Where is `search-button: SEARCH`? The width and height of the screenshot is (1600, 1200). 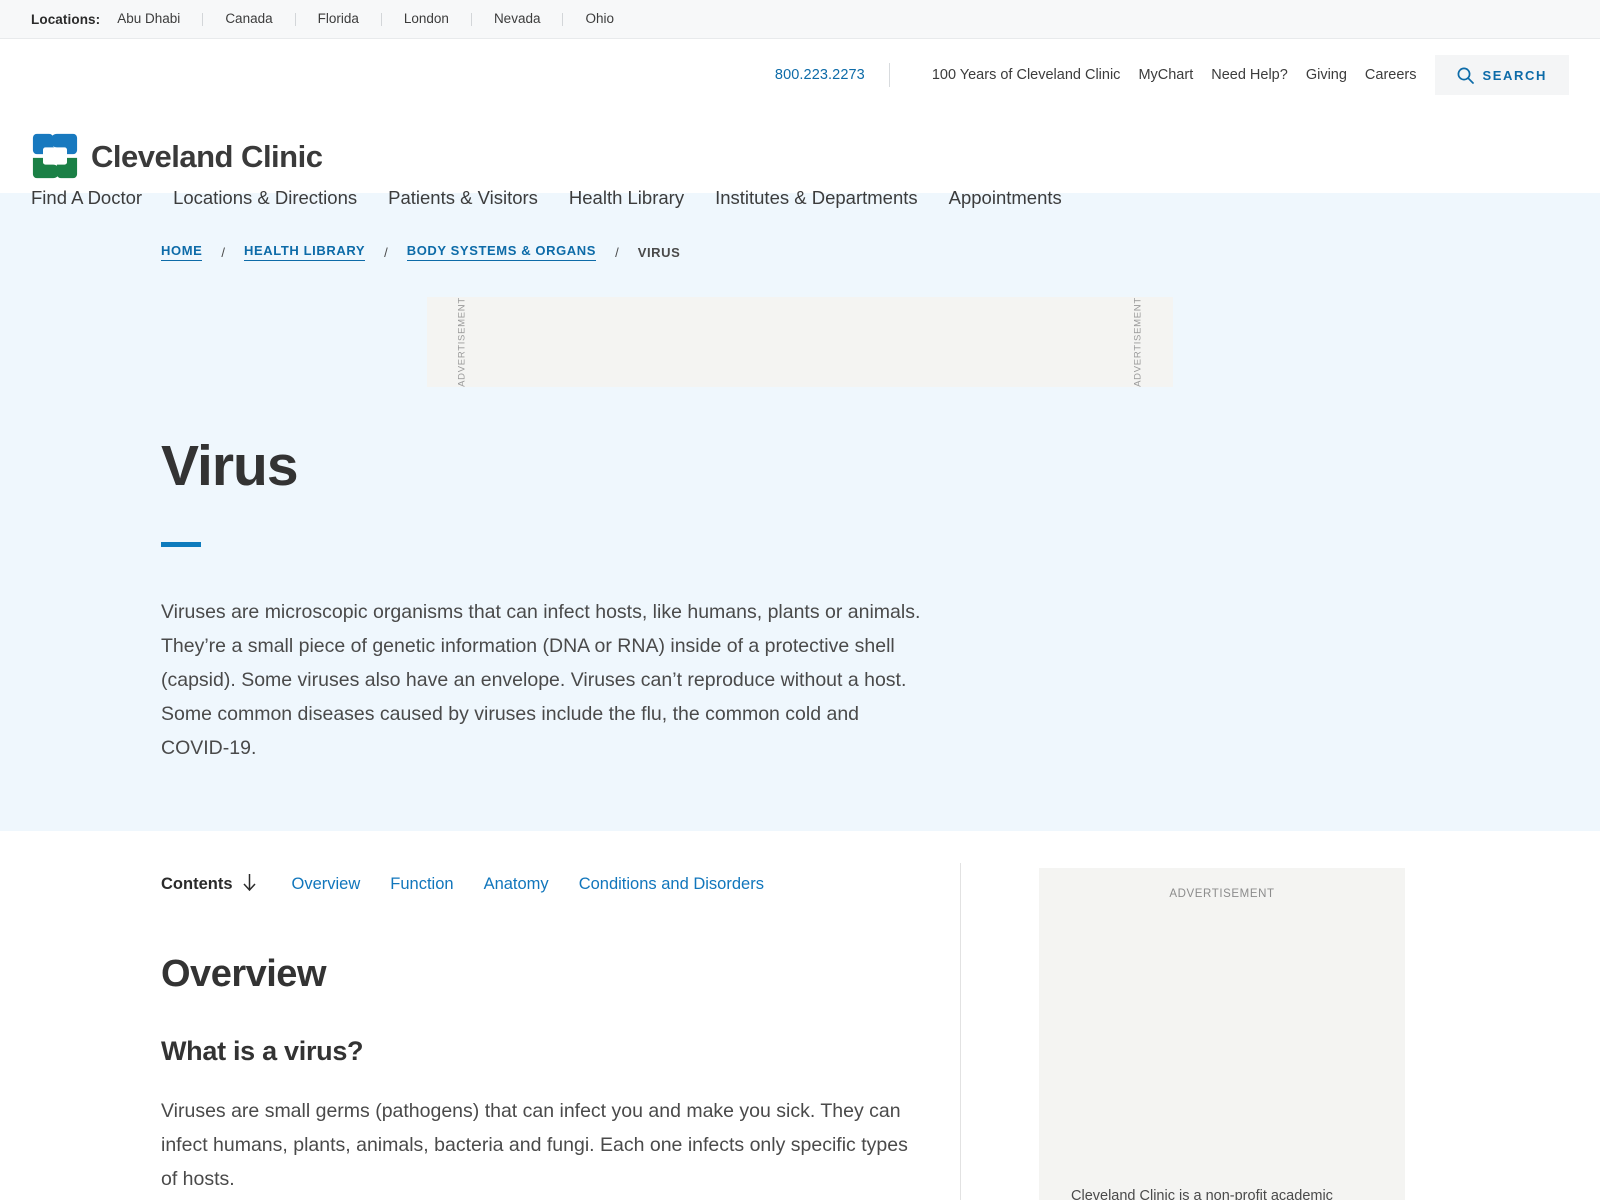 search-button: SEARCH is located at coordinates (1501, 75).